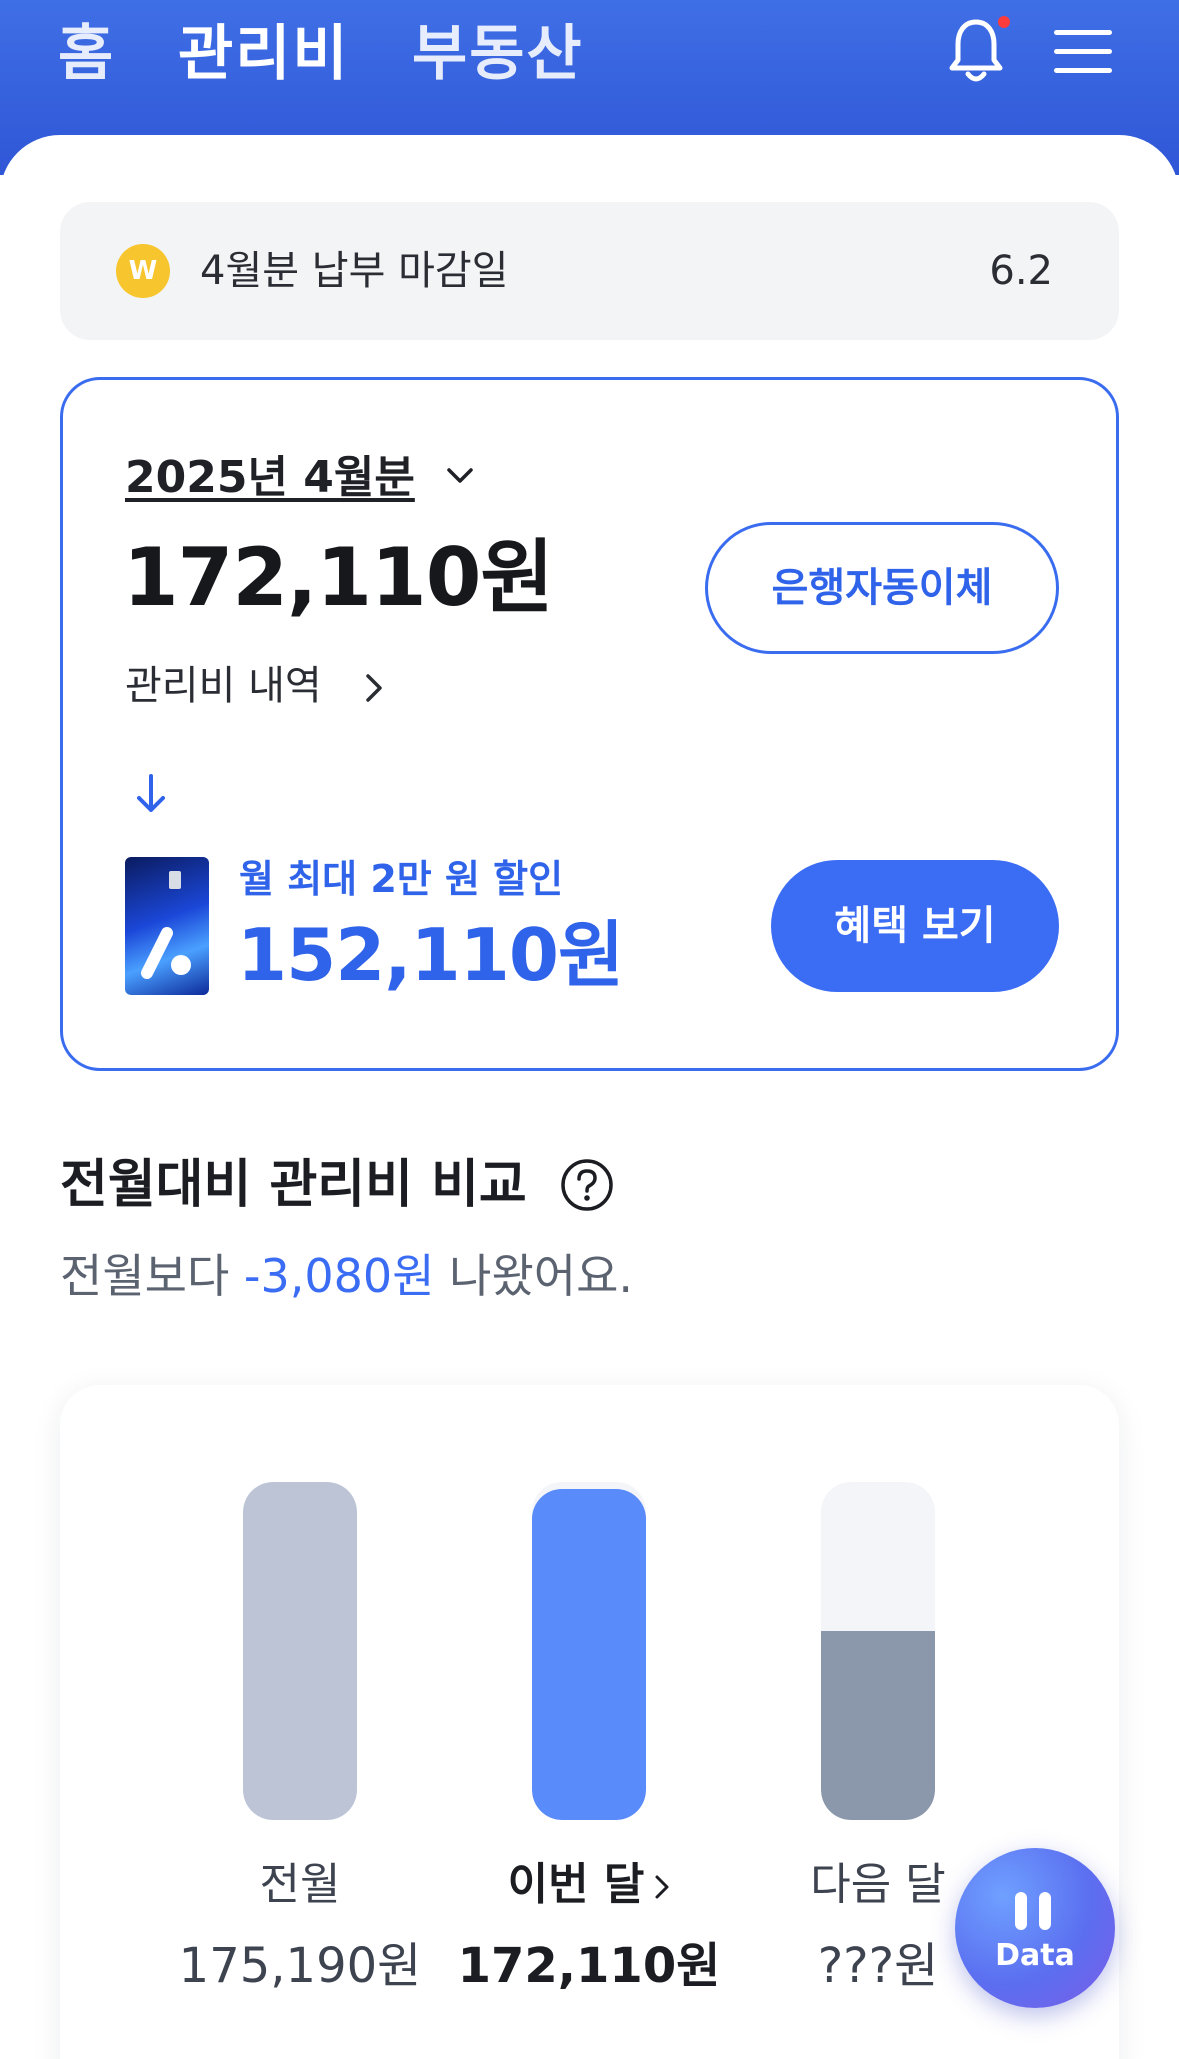 Image resolution: width=1179 pixels, height=2059 pixels. Describe the element at coordinates (152, 1276) in the screenshot. I see `subtitle-prefix: 전월보다` at that location.